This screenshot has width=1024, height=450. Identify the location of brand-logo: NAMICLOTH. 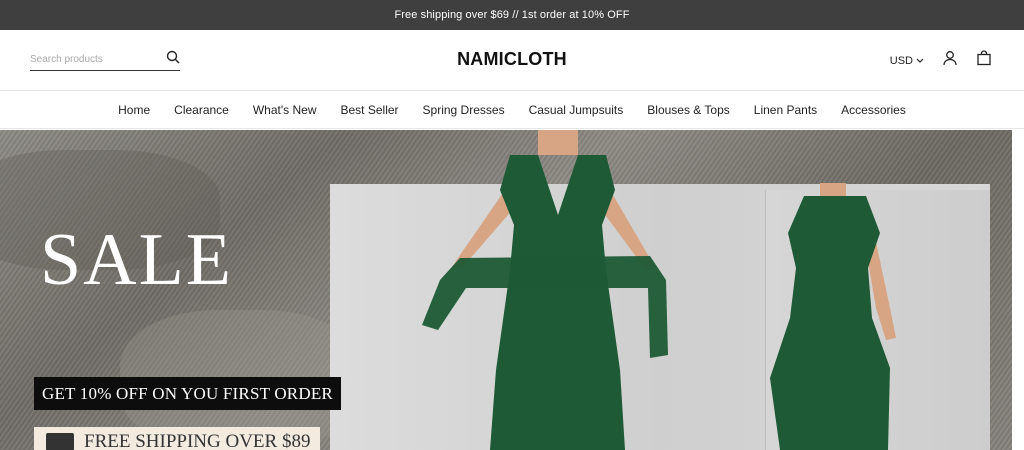
(512, 59).